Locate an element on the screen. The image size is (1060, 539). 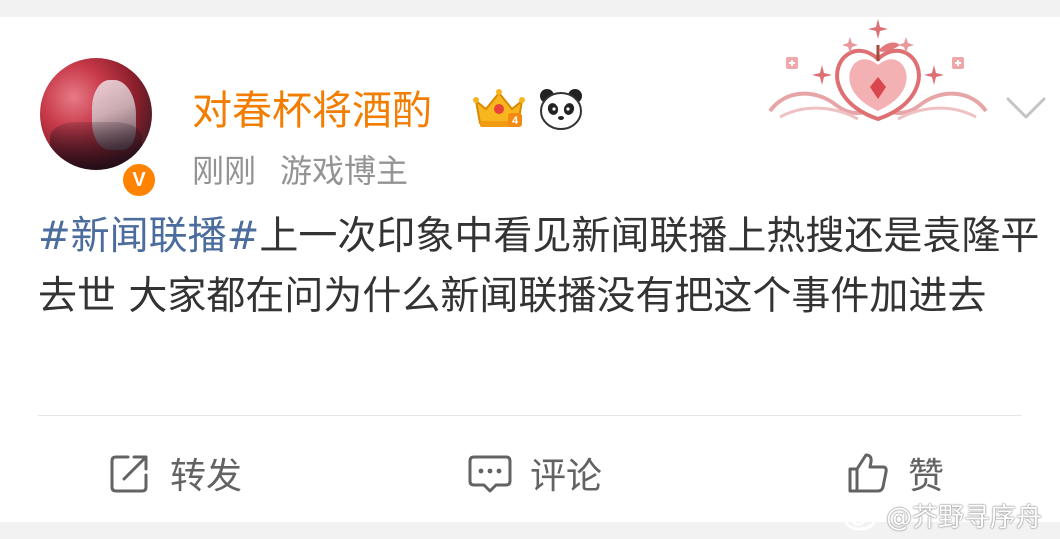
post-meta: 刚刚 游戏博主 is located at coordinates (300, 171).